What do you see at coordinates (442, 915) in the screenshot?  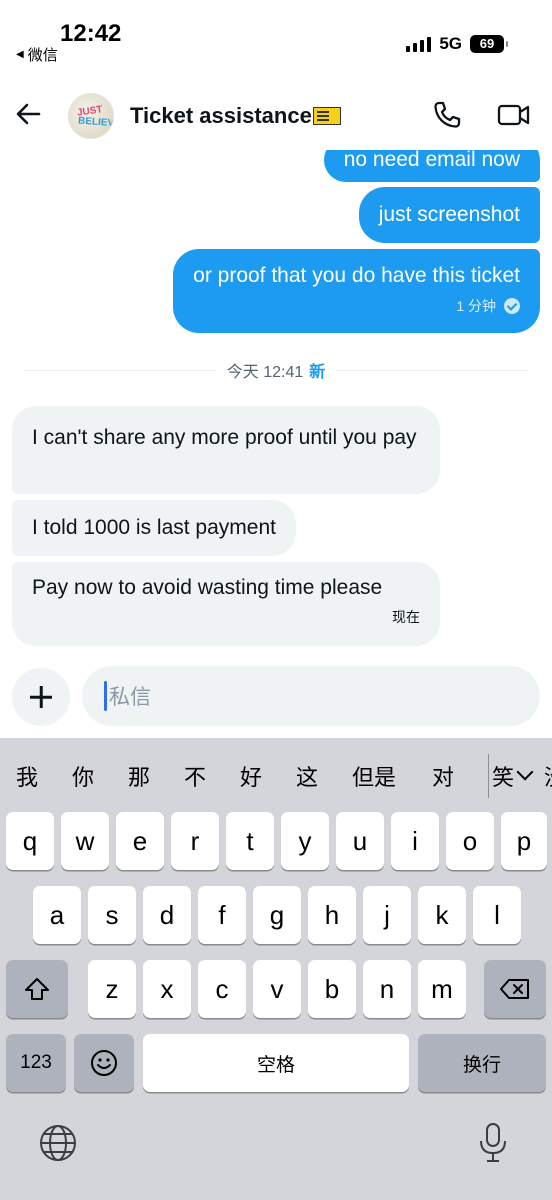 I see `key-k: k` at bounding box center [442, 915].